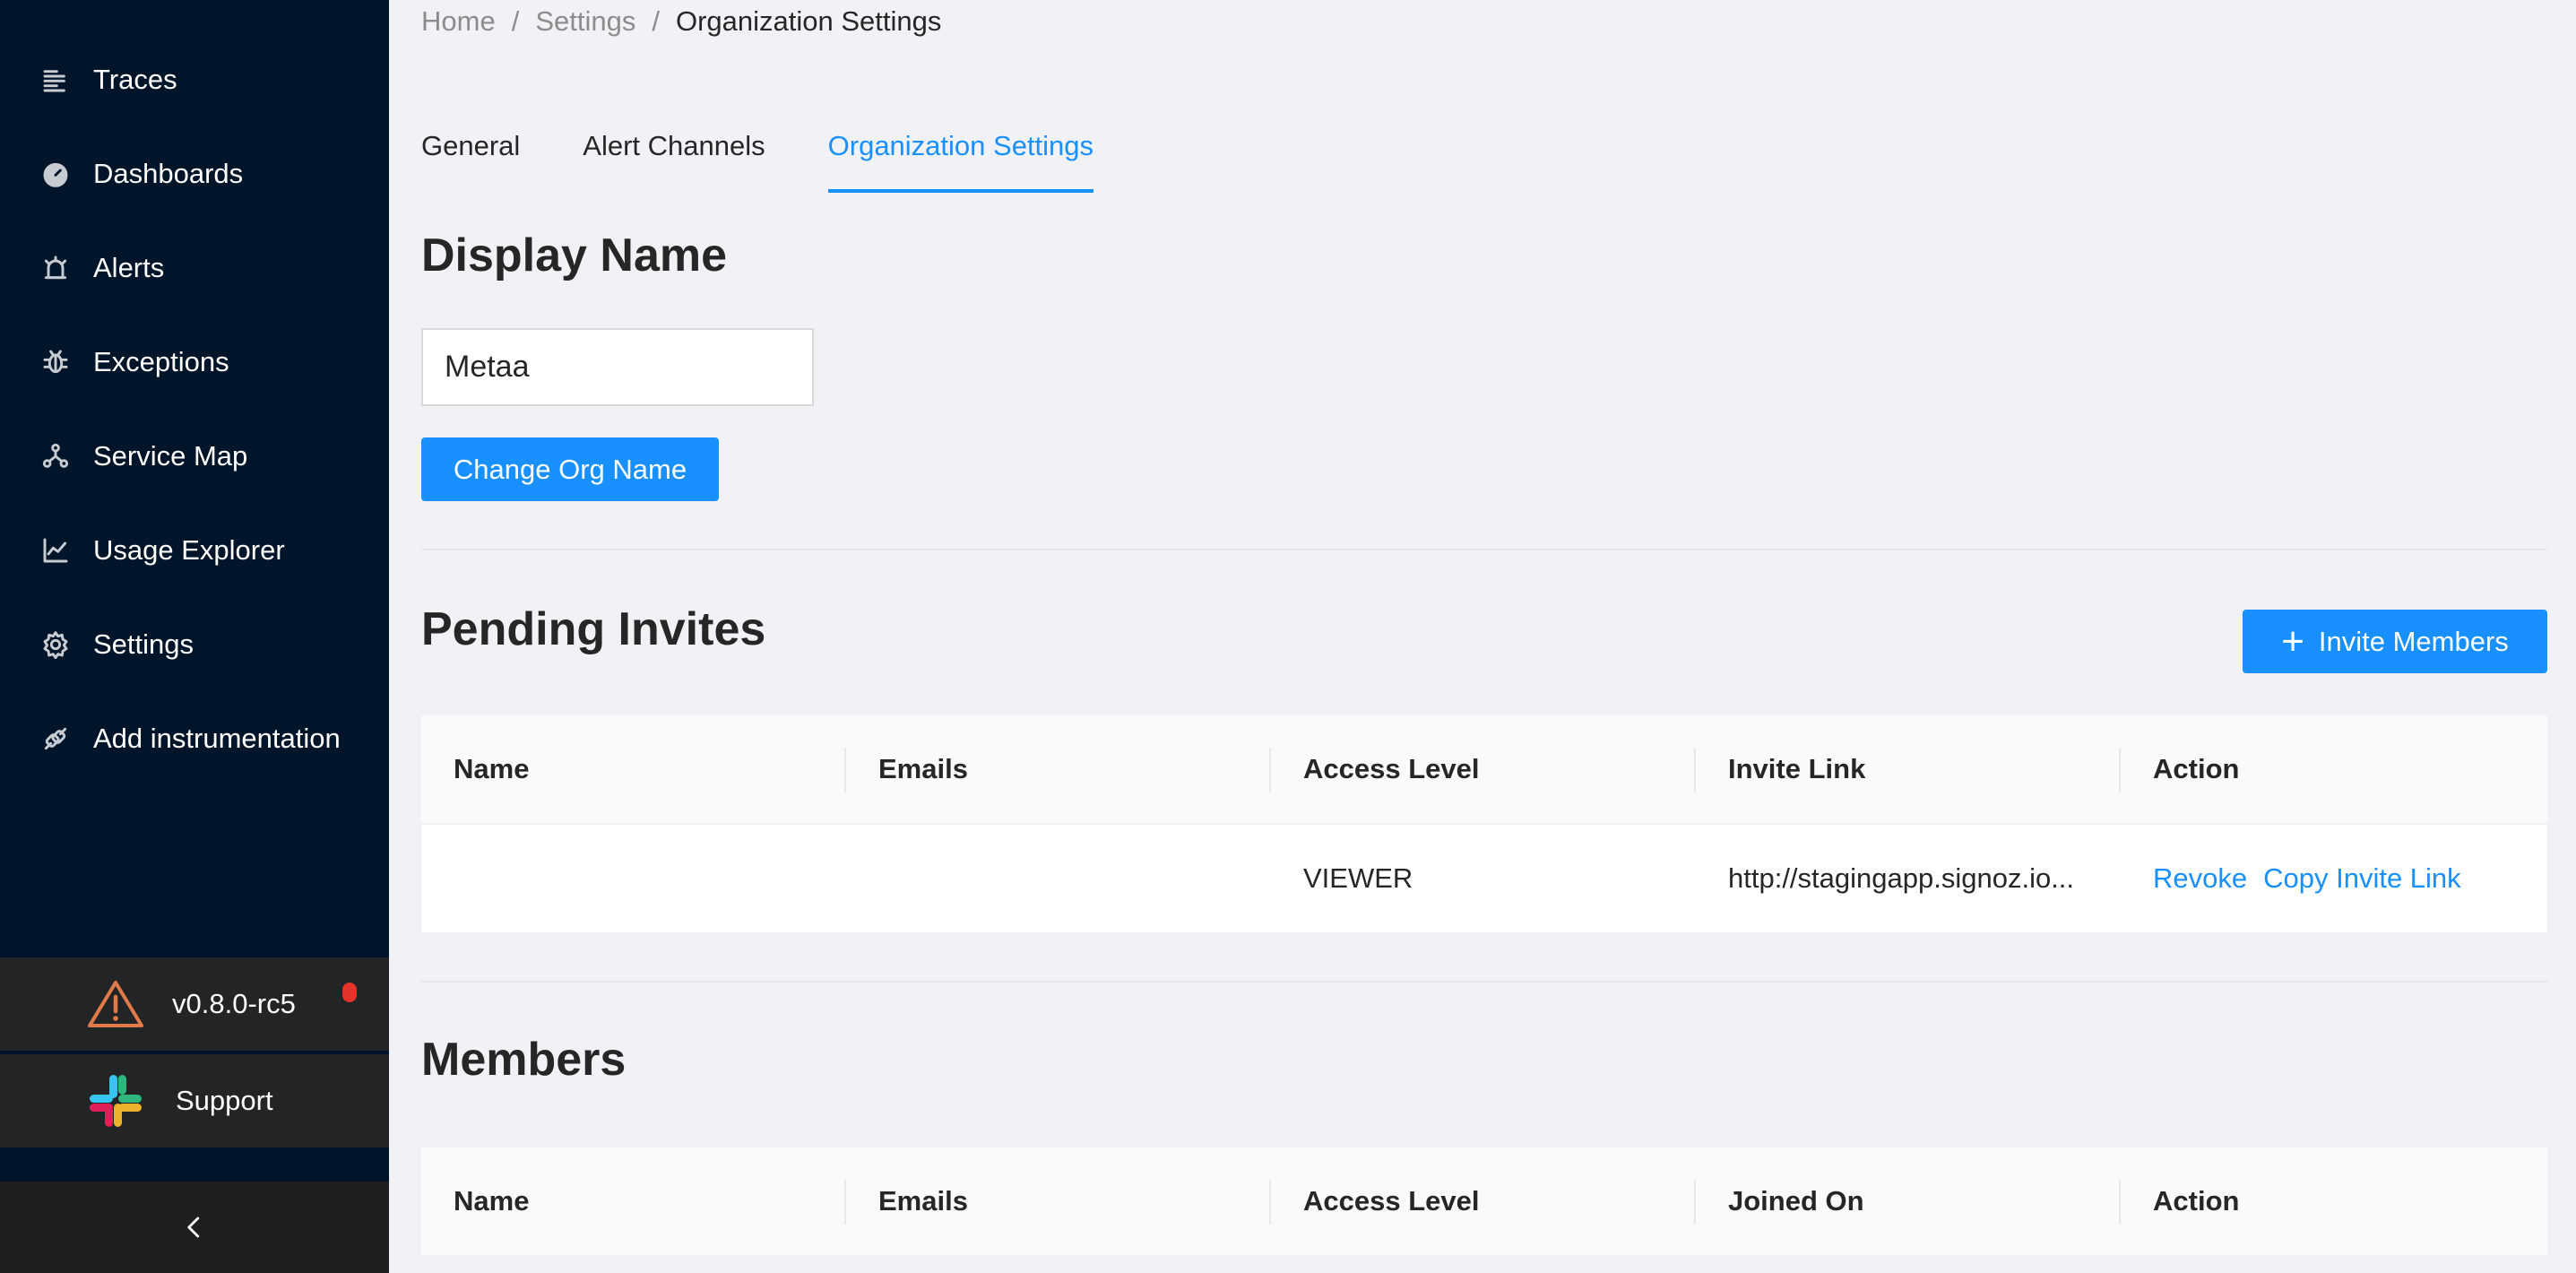 The image size is (2576, 1273). I want to click on sidebar-item-label: Service Map, so click(170, 456).